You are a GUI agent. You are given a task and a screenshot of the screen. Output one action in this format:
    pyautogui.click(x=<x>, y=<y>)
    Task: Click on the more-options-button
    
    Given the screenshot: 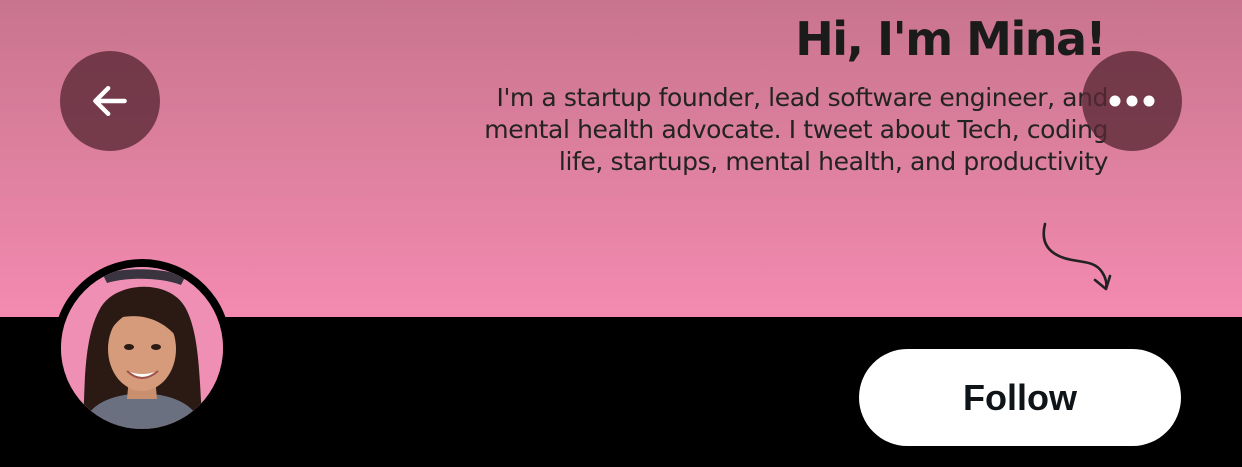 What is the action you would take?
    pyautogui.click(x=1132, y=101)
    